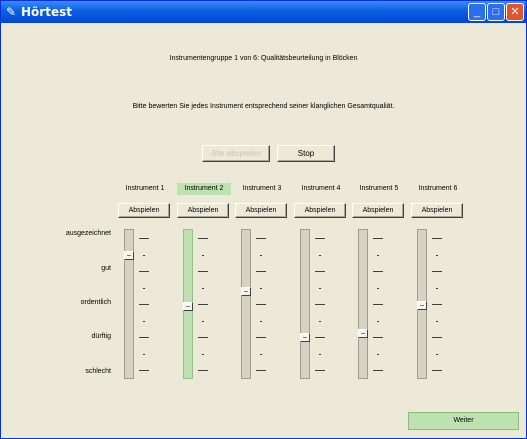 This screenshot has height=439, width=527. Describe the element at coordinates (101, 336) in the screenshot. I see `scale-label-3: dürftig` at that location.